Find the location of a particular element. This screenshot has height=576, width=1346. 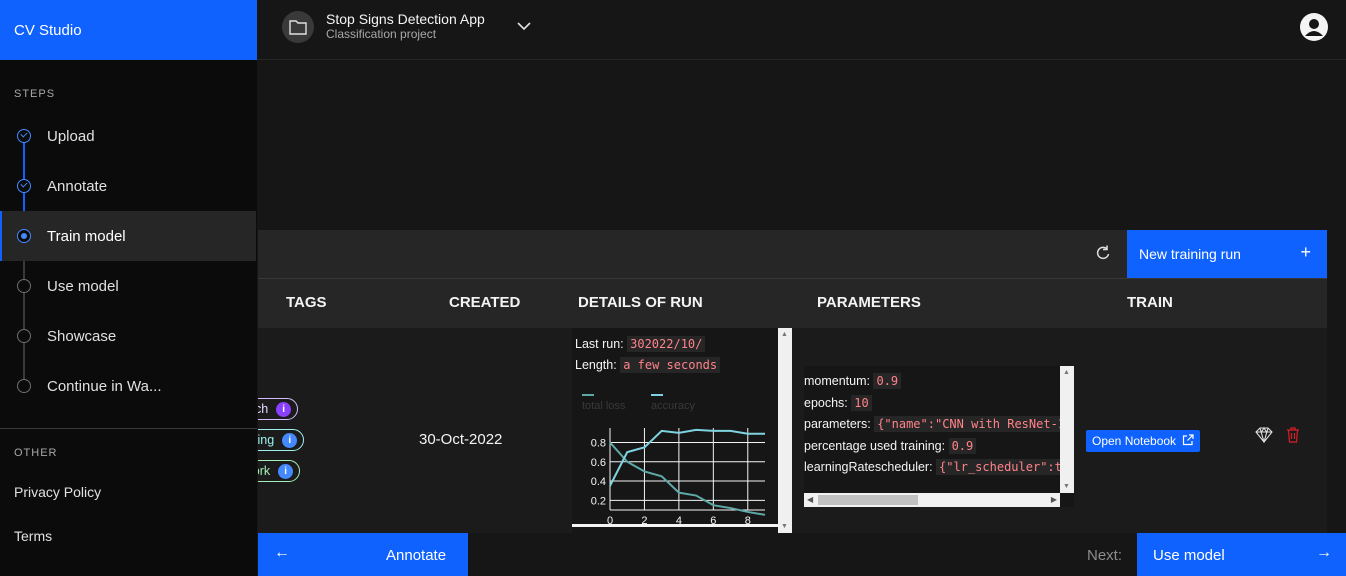

tag-neural-network: Neural Network i is located at coordinates (279, 471).